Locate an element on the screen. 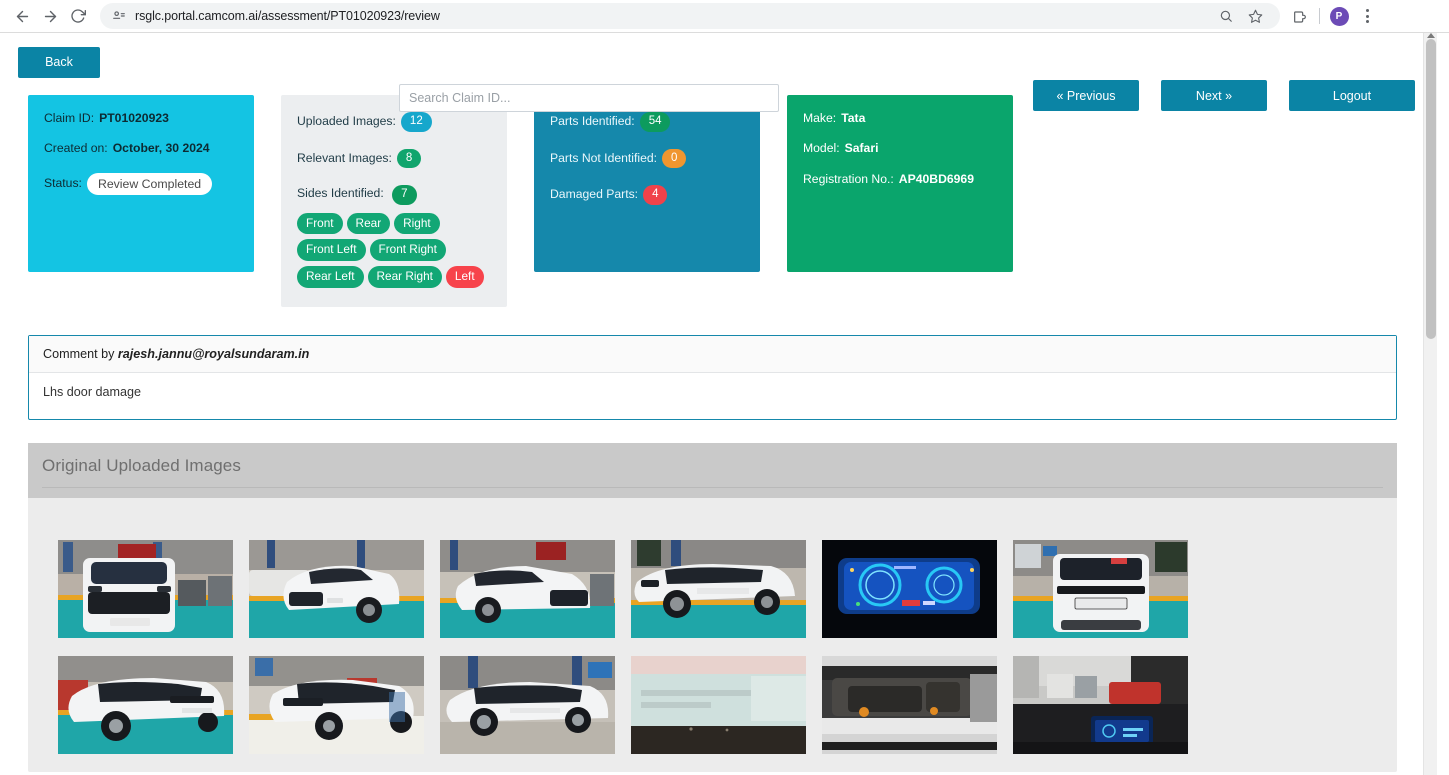  reload-icon is located at coordinates (78, 16).